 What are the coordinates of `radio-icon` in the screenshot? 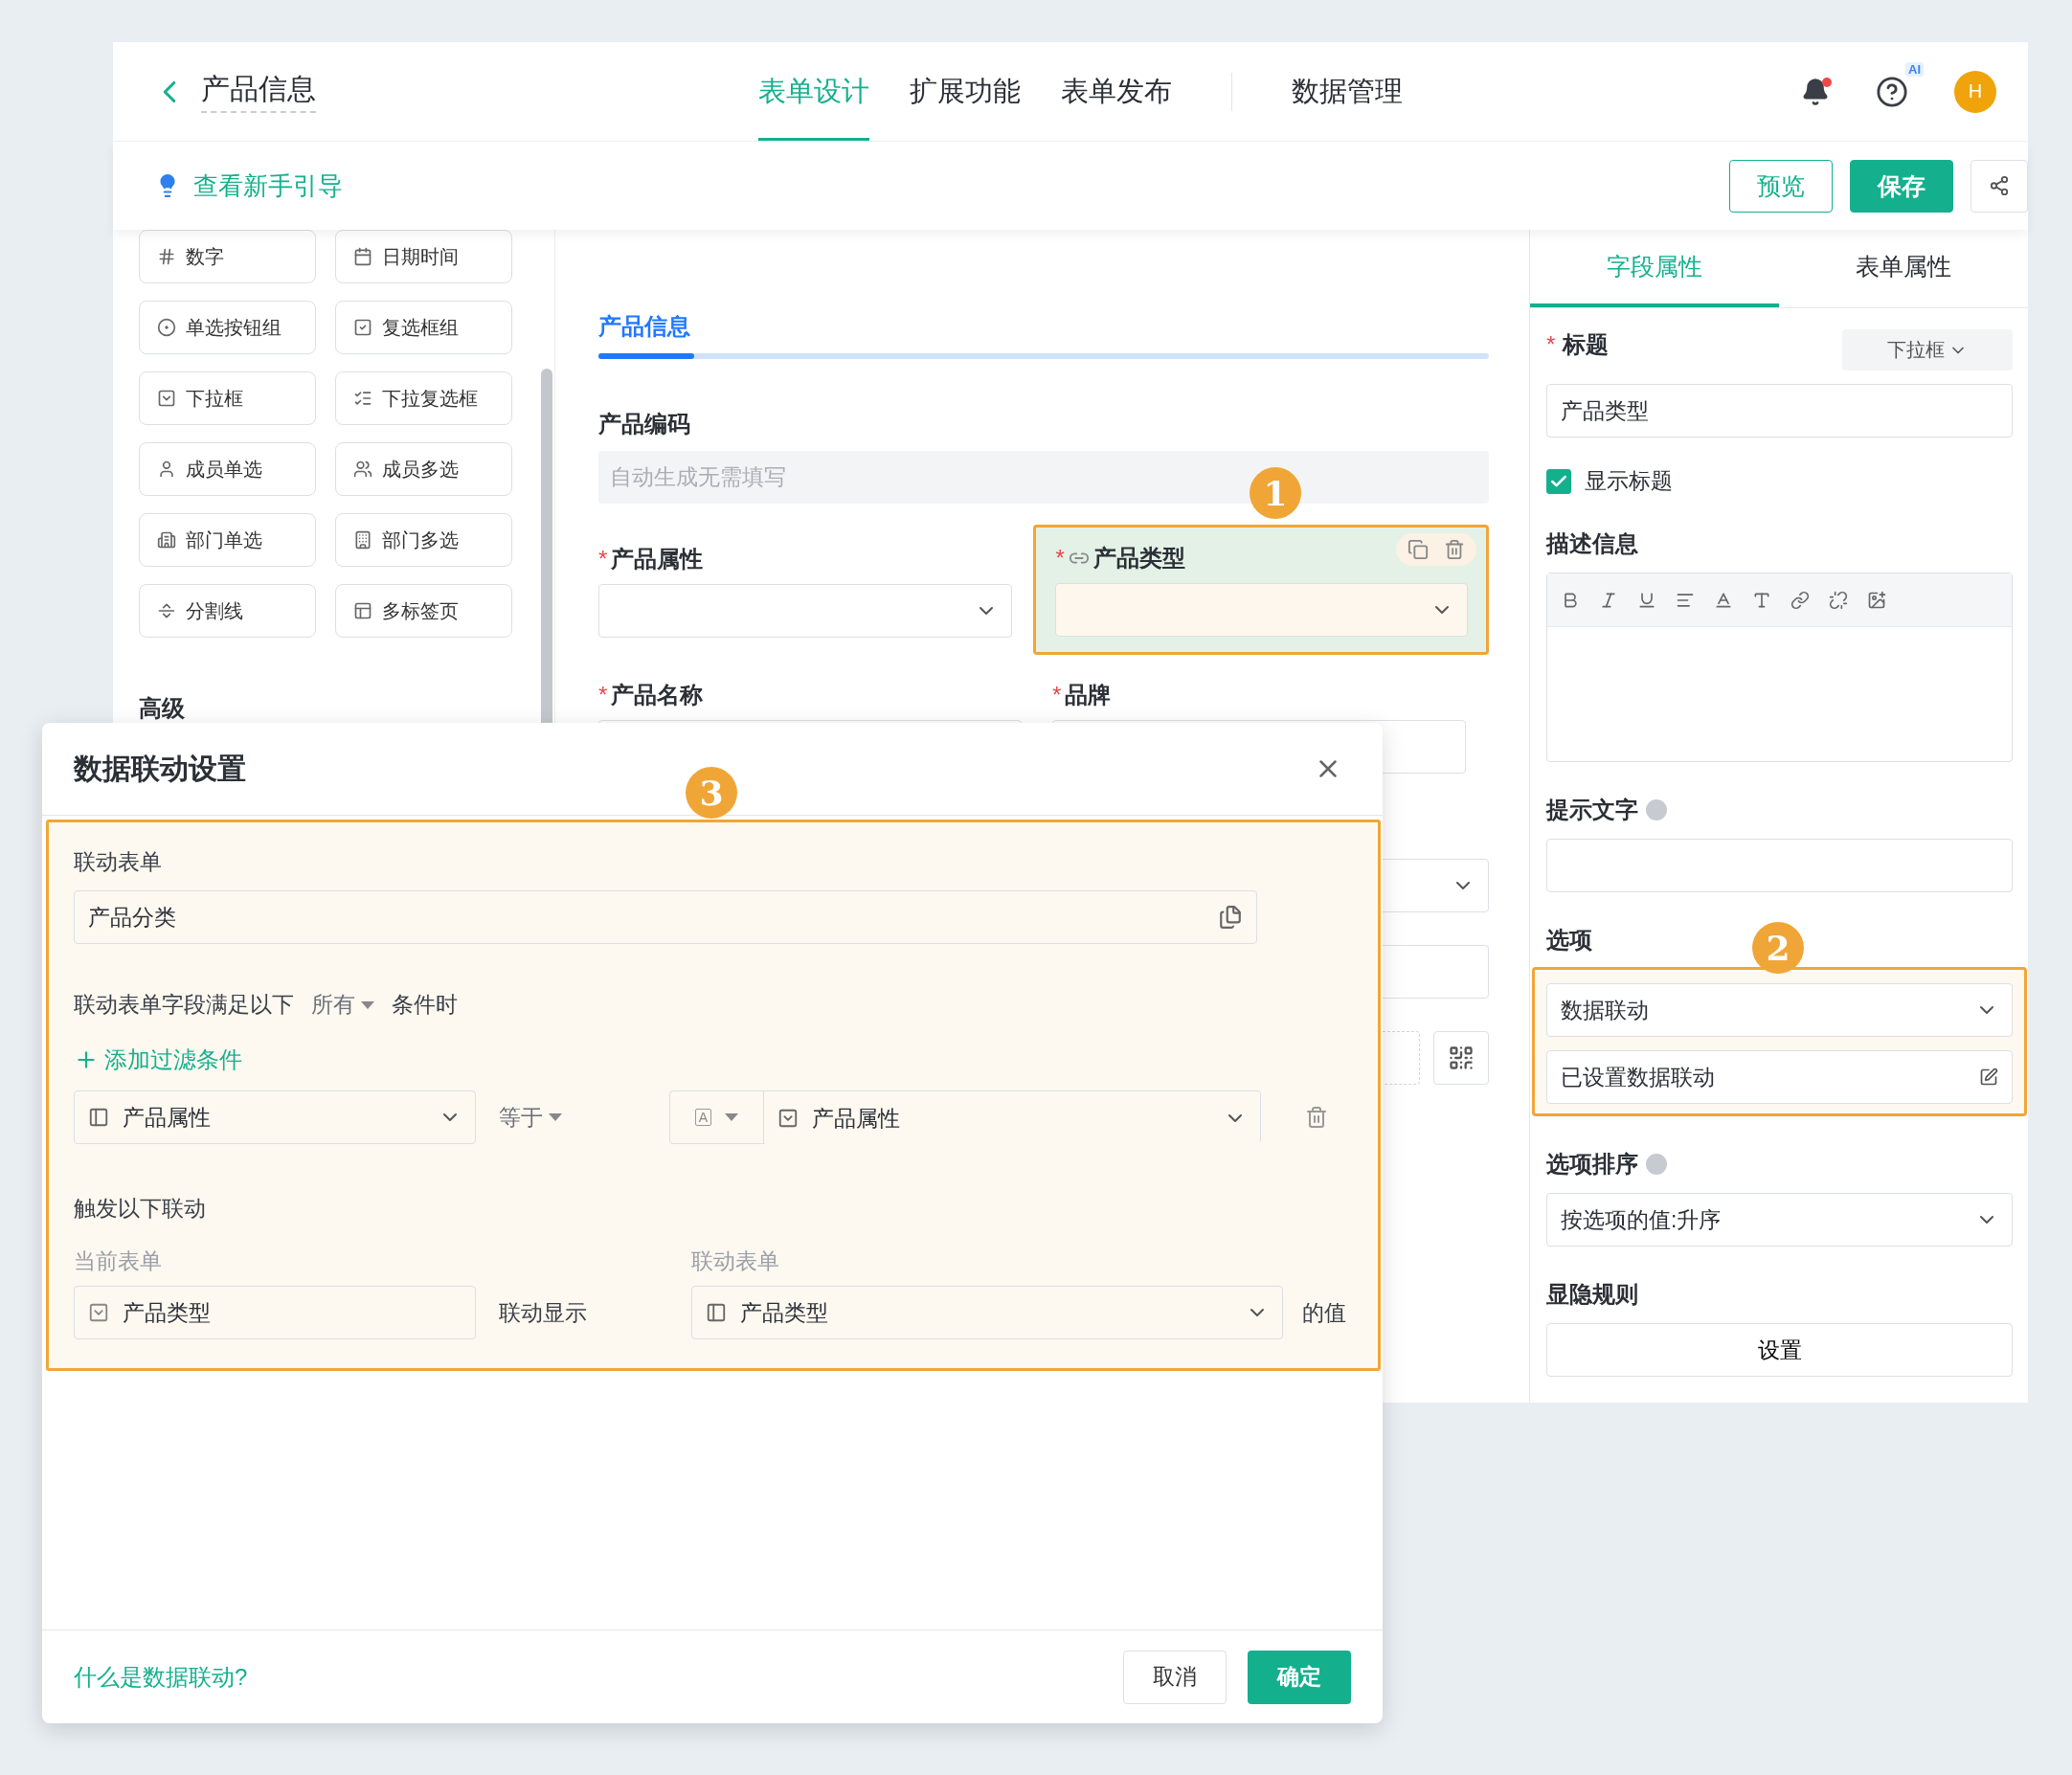 It's located at (166, 328).